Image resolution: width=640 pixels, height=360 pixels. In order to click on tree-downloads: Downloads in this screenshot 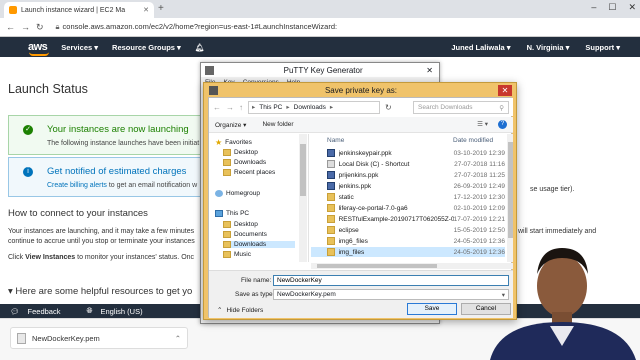, I will do `click(244, 162)`.